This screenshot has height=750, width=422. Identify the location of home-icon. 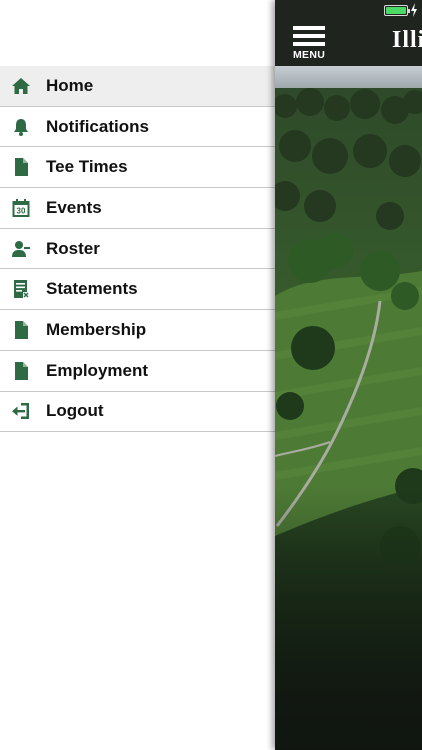
(23, 86).